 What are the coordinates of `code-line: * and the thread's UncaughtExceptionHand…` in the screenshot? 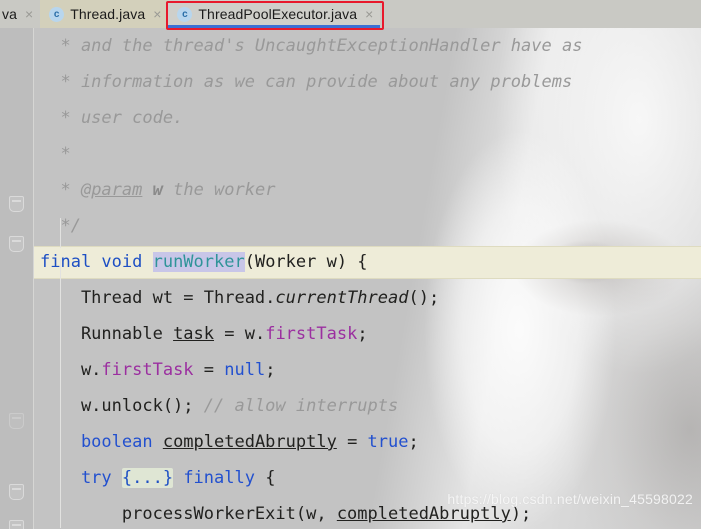 It's located at (311, 46).